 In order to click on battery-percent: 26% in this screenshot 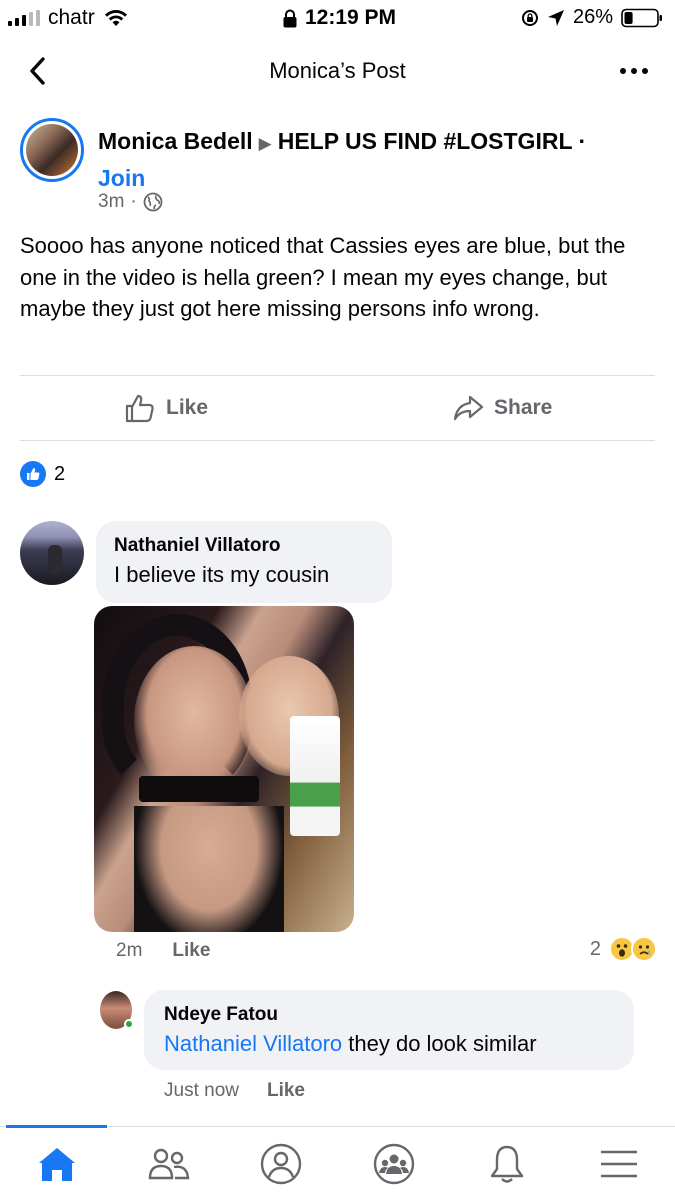, I will do `click(592, 17)`.